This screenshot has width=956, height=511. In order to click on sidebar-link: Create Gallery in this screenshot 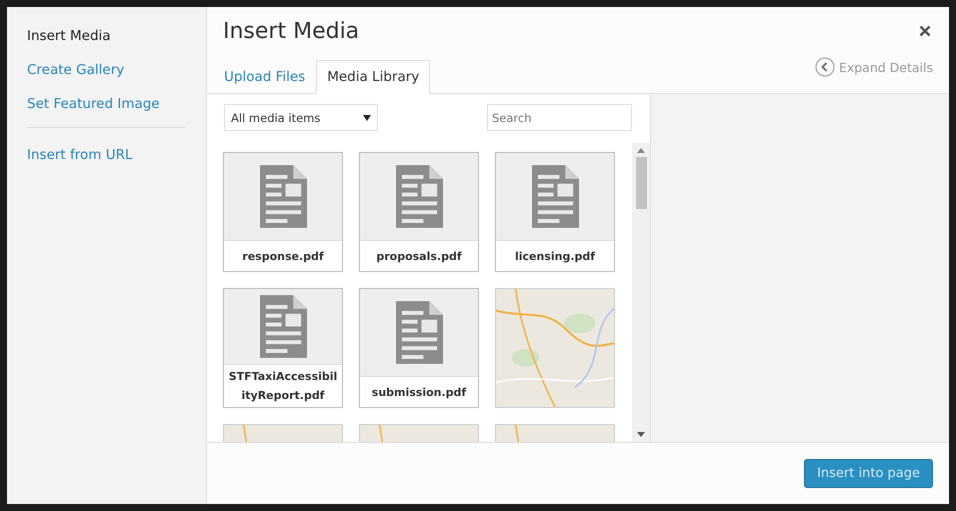, I will do `click(75, 70)`.